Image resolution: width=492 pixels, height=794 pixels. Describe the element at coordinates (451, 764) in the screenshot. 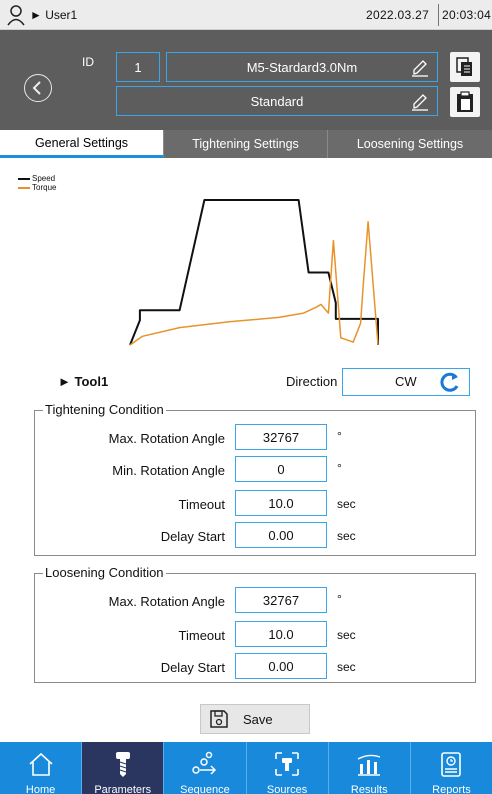

I see `reports-icon` at that location.